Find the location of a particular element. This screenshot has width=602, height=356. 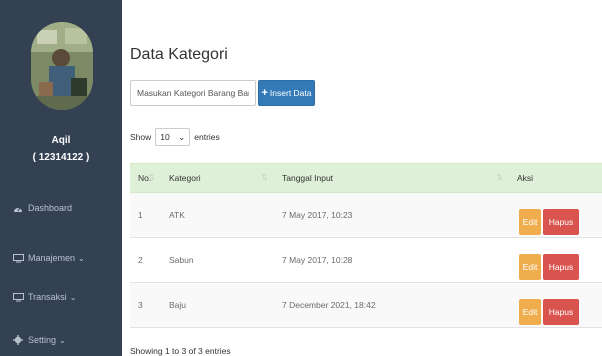

cell-kategori: Sabun is located at coordinates (217, 260).